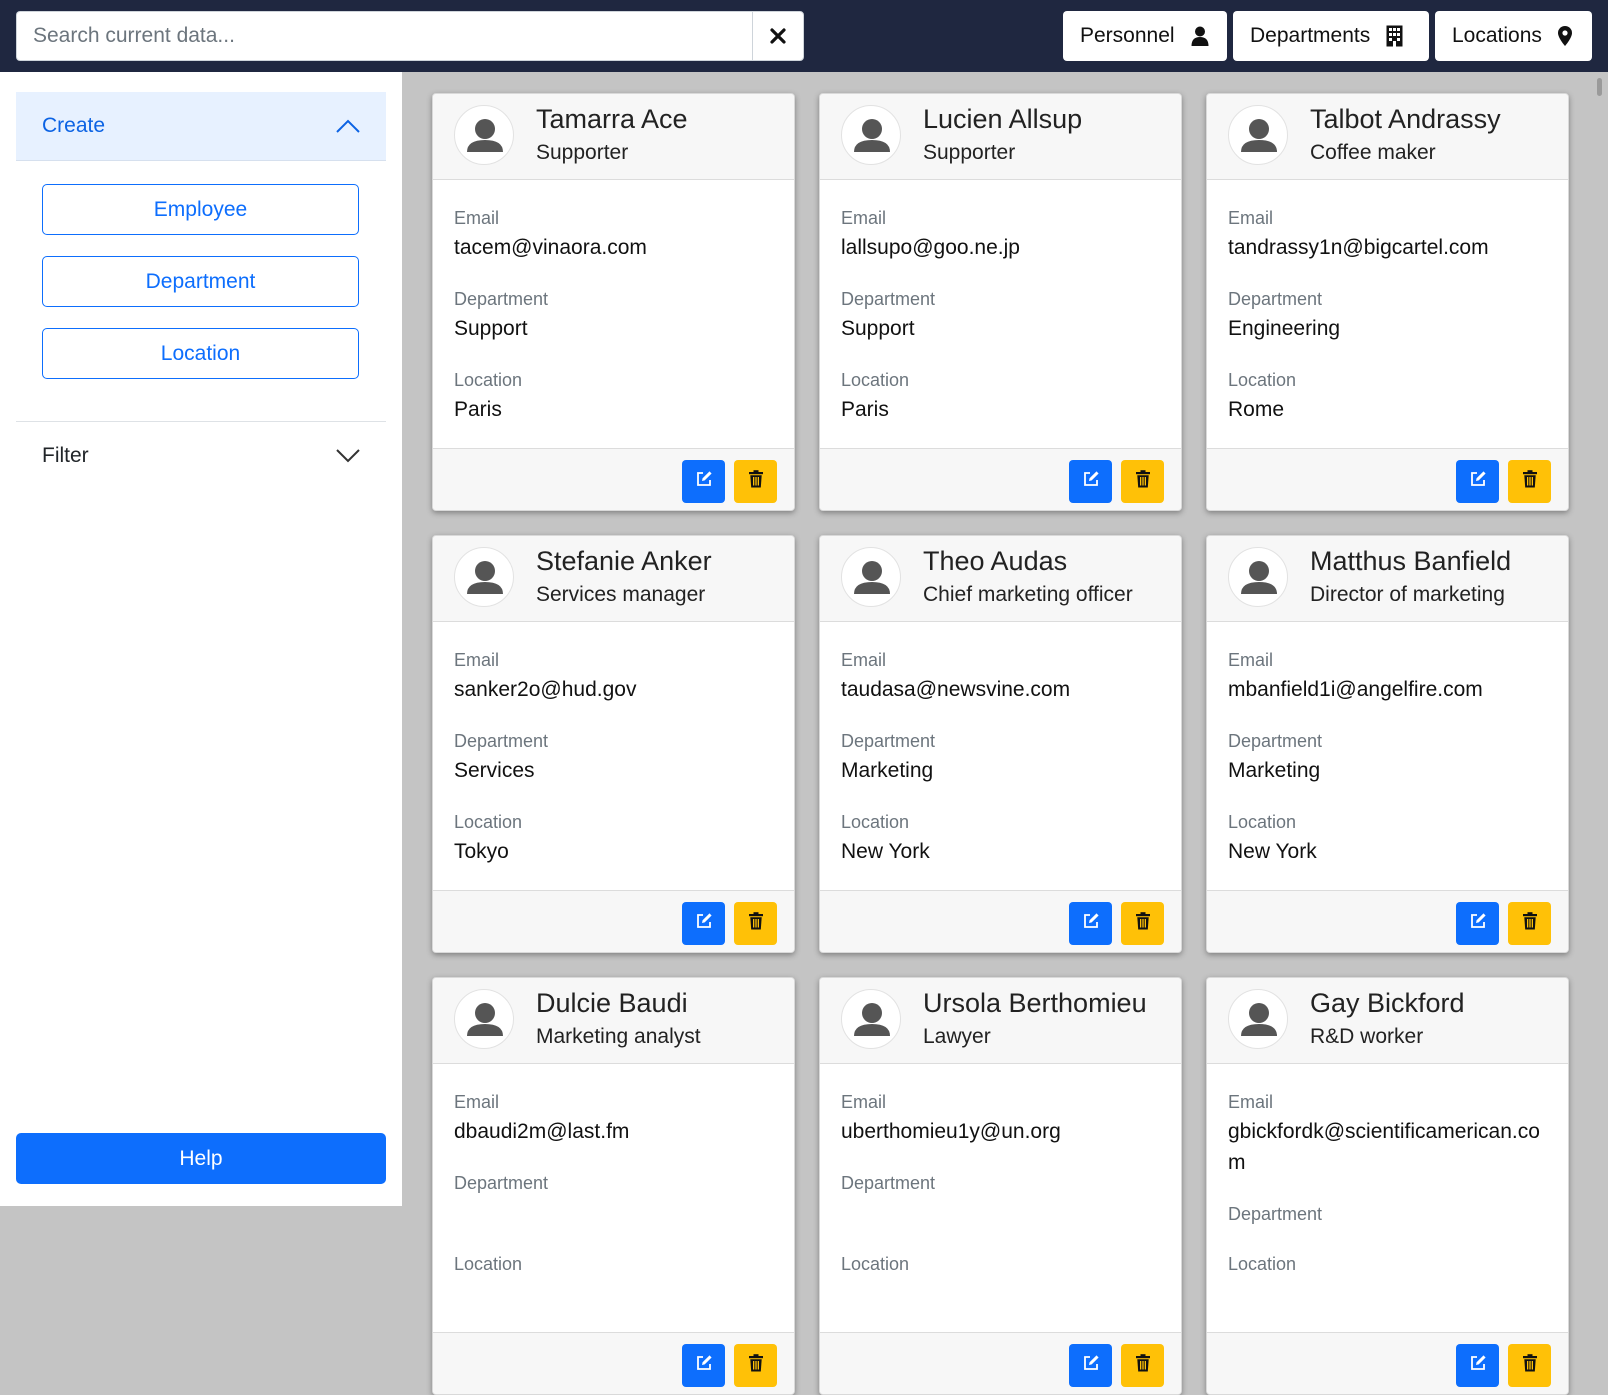  I want to click on close-icon, so click(778, 36).